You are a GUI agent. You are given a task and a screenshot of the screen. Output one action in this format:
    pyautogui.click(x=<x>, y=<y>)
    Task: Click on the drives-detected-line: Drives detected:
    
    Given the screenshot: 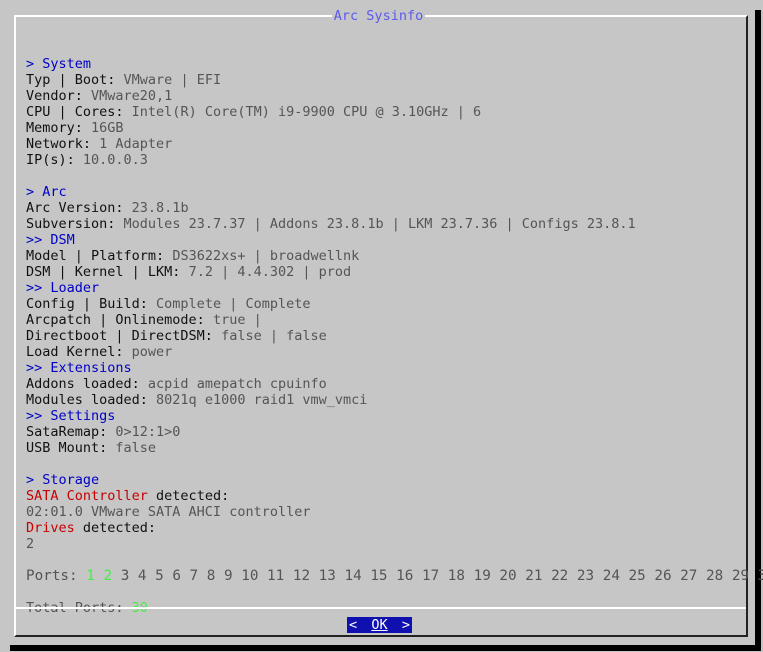 What is the action you would take?
    pyautogui.click(x=91, y=528)
    